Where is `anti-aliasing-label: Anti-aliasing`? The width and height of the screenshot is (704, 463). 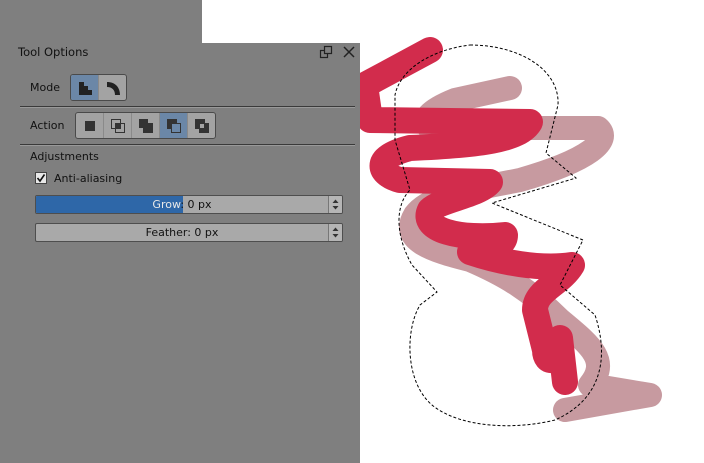
anti-aliasing-label: Anti-aliasing is located at coordinates (88, 178).